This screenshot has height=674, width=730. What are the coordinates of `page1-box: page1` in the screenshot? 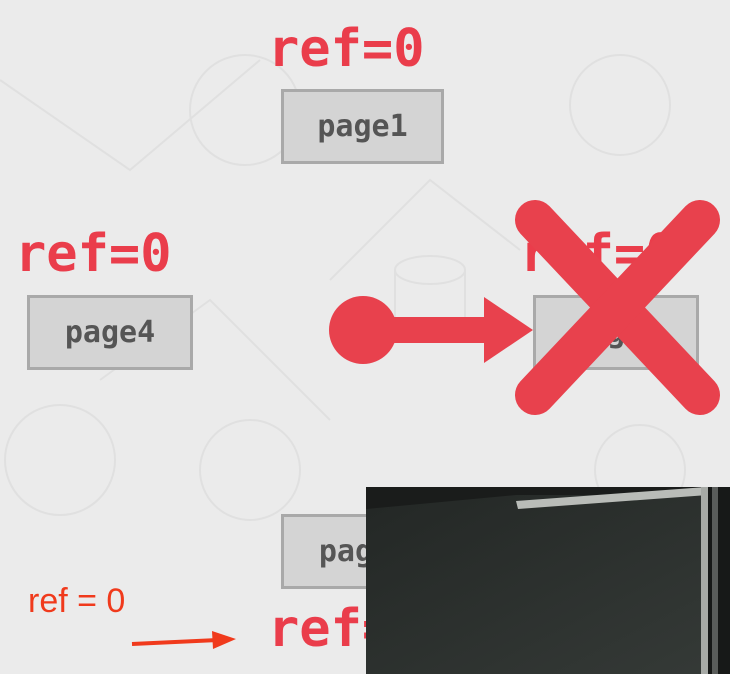 It's located at (362, 126).